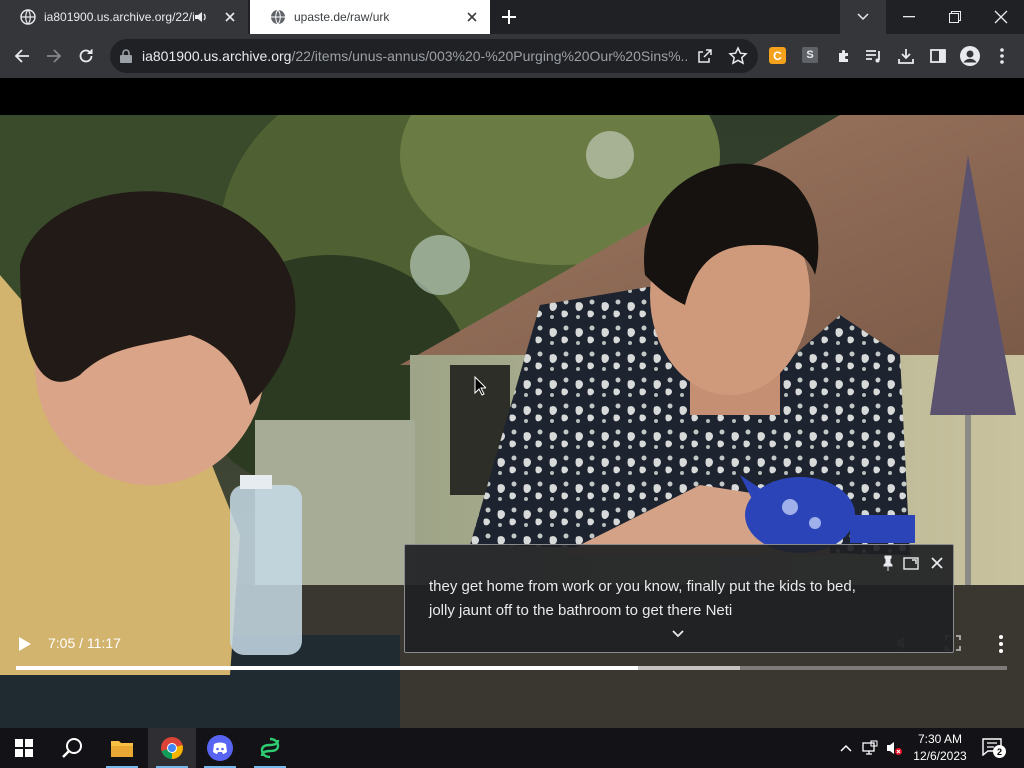 This screenshot has height=768, width=1024. I want to click on restore-button, so click(955, 17).